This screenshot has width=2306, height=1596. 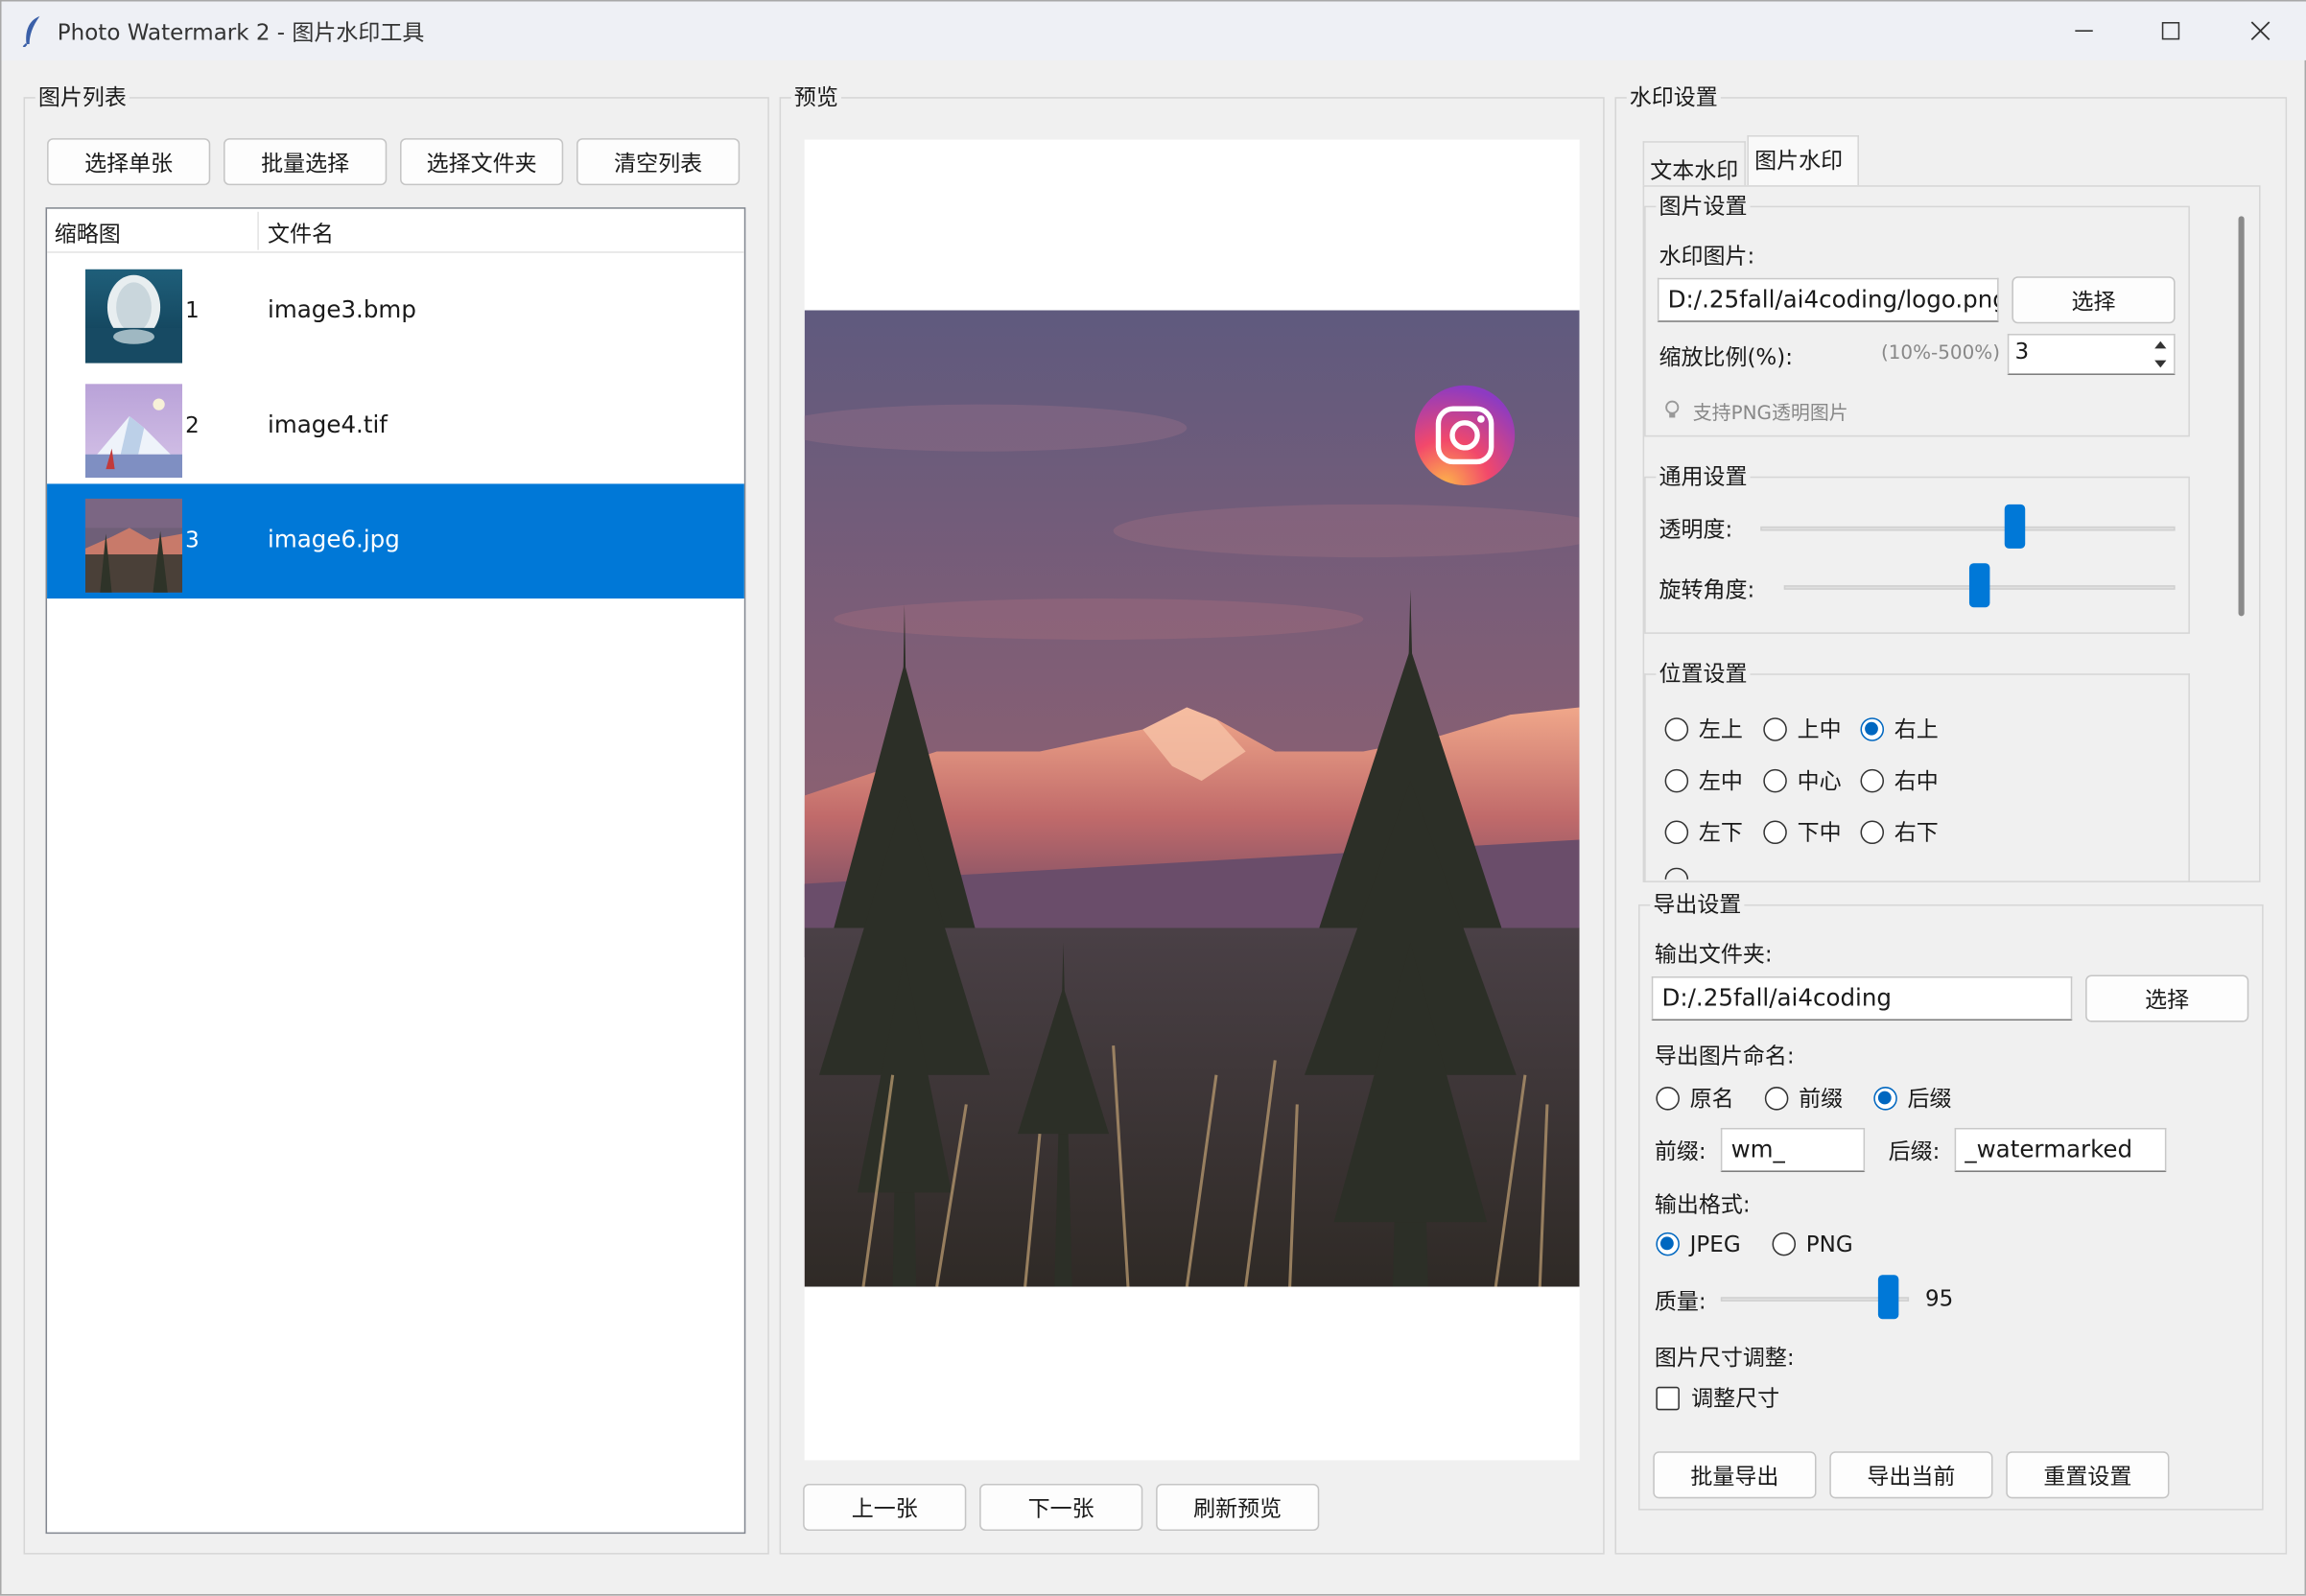 I want to click on naming-prefix-radio: 前缀, so click(x=1804, y=1097).